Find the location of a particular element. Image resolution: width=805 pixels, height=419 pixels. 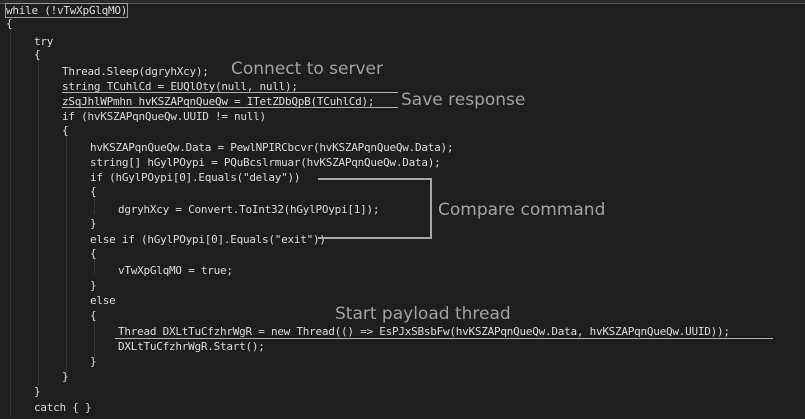

code-line: DXLtTuCfzhrWgR.Start(); is located at coordinates (191, 346).